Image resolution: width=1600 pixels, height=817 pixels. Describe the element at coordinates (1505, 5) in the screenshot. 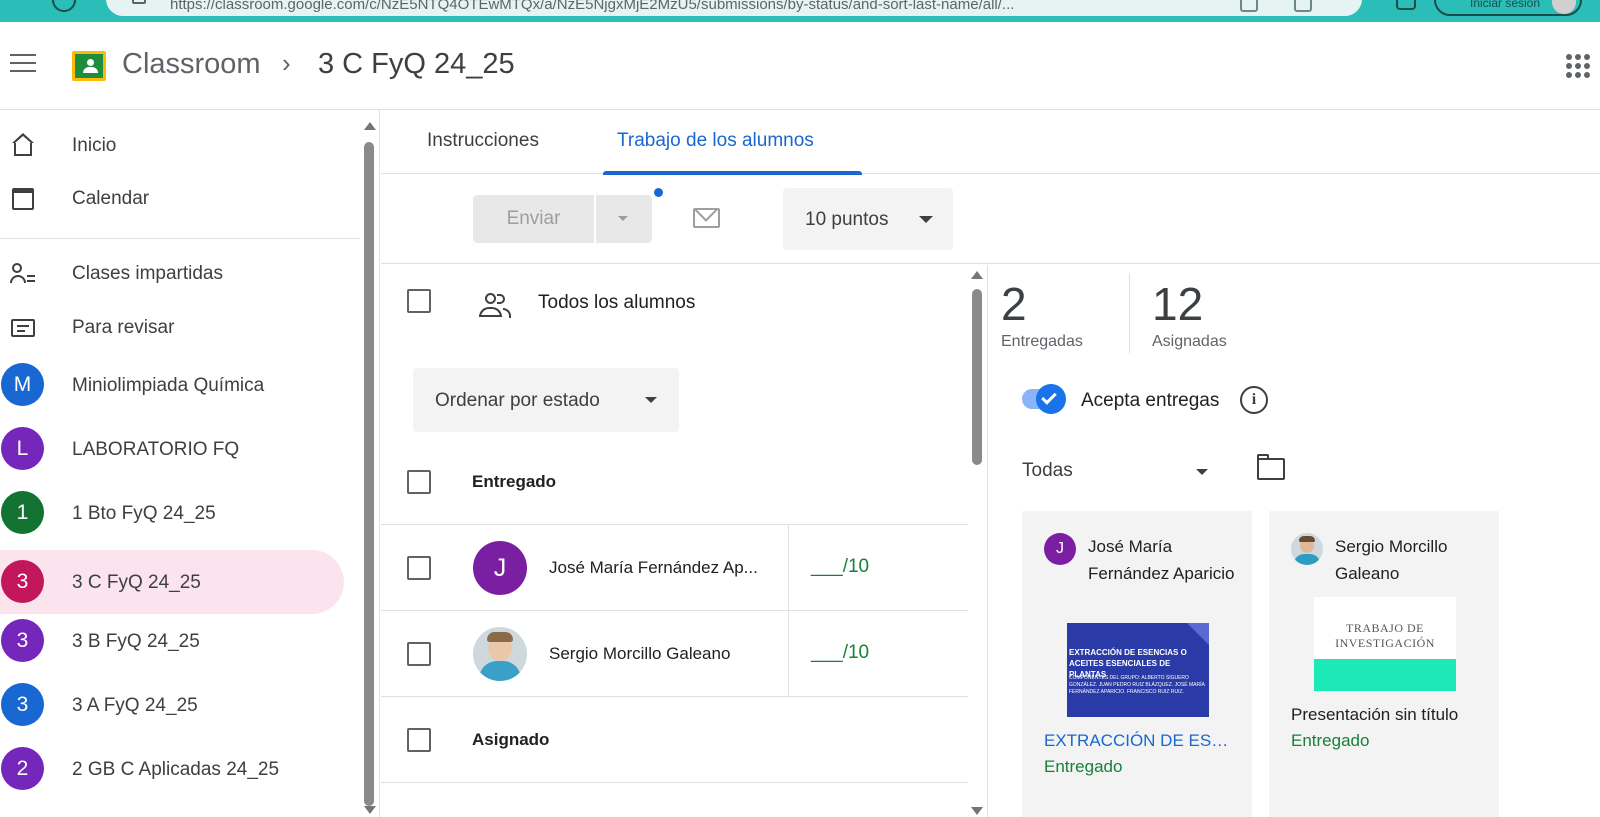

I see `login-label: Iniciar sesión` at that location.